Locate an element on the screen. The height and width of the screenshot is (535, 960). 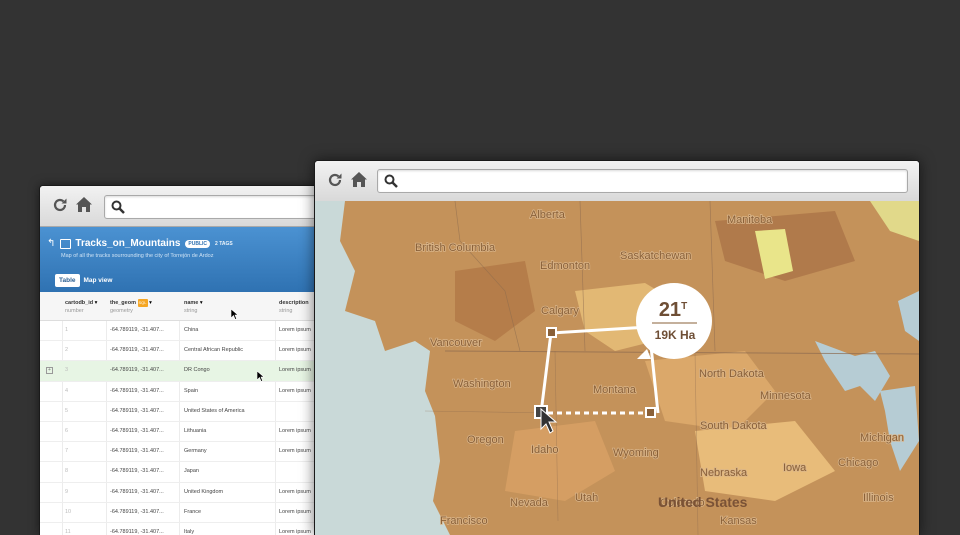
browser-toolbar is located at coordinates (617, 181).